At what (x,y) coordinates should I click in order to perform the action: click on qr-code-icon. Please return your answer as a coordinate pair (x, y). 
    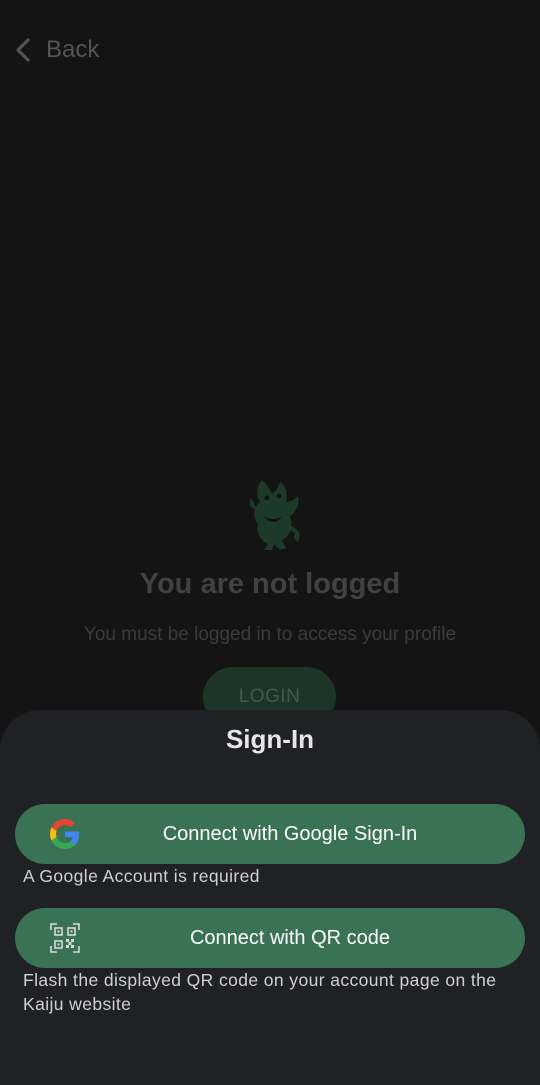
    Looking at the image, I should click on (65, 938).